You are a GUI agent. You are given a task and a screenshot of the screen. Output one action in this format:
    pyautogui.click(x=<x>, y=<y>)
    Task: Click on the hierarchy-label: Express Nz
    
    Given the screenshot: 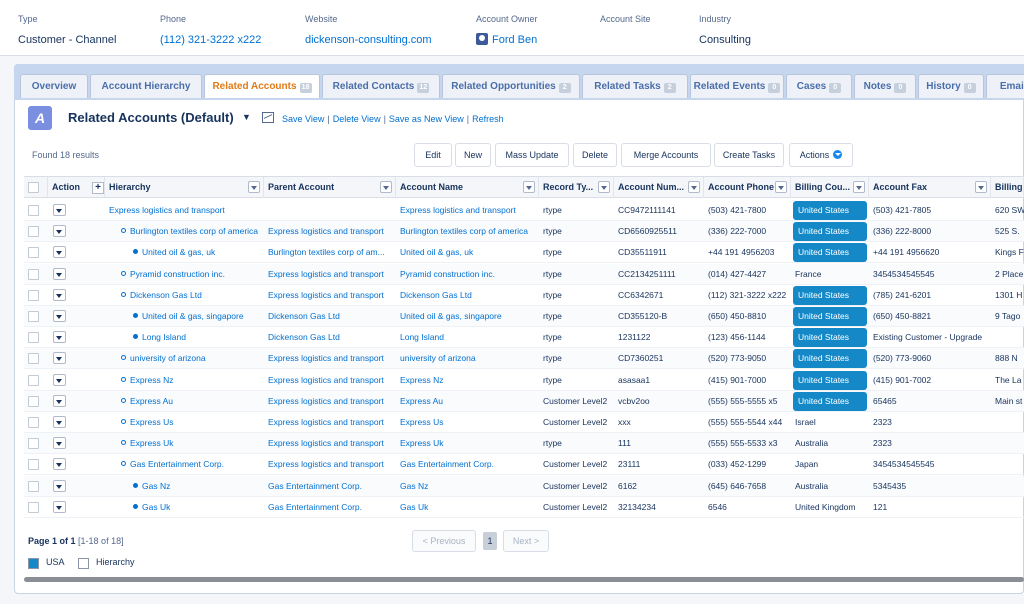 What is the action you would take?
    pyautogui.click(x=151, y=380)
    